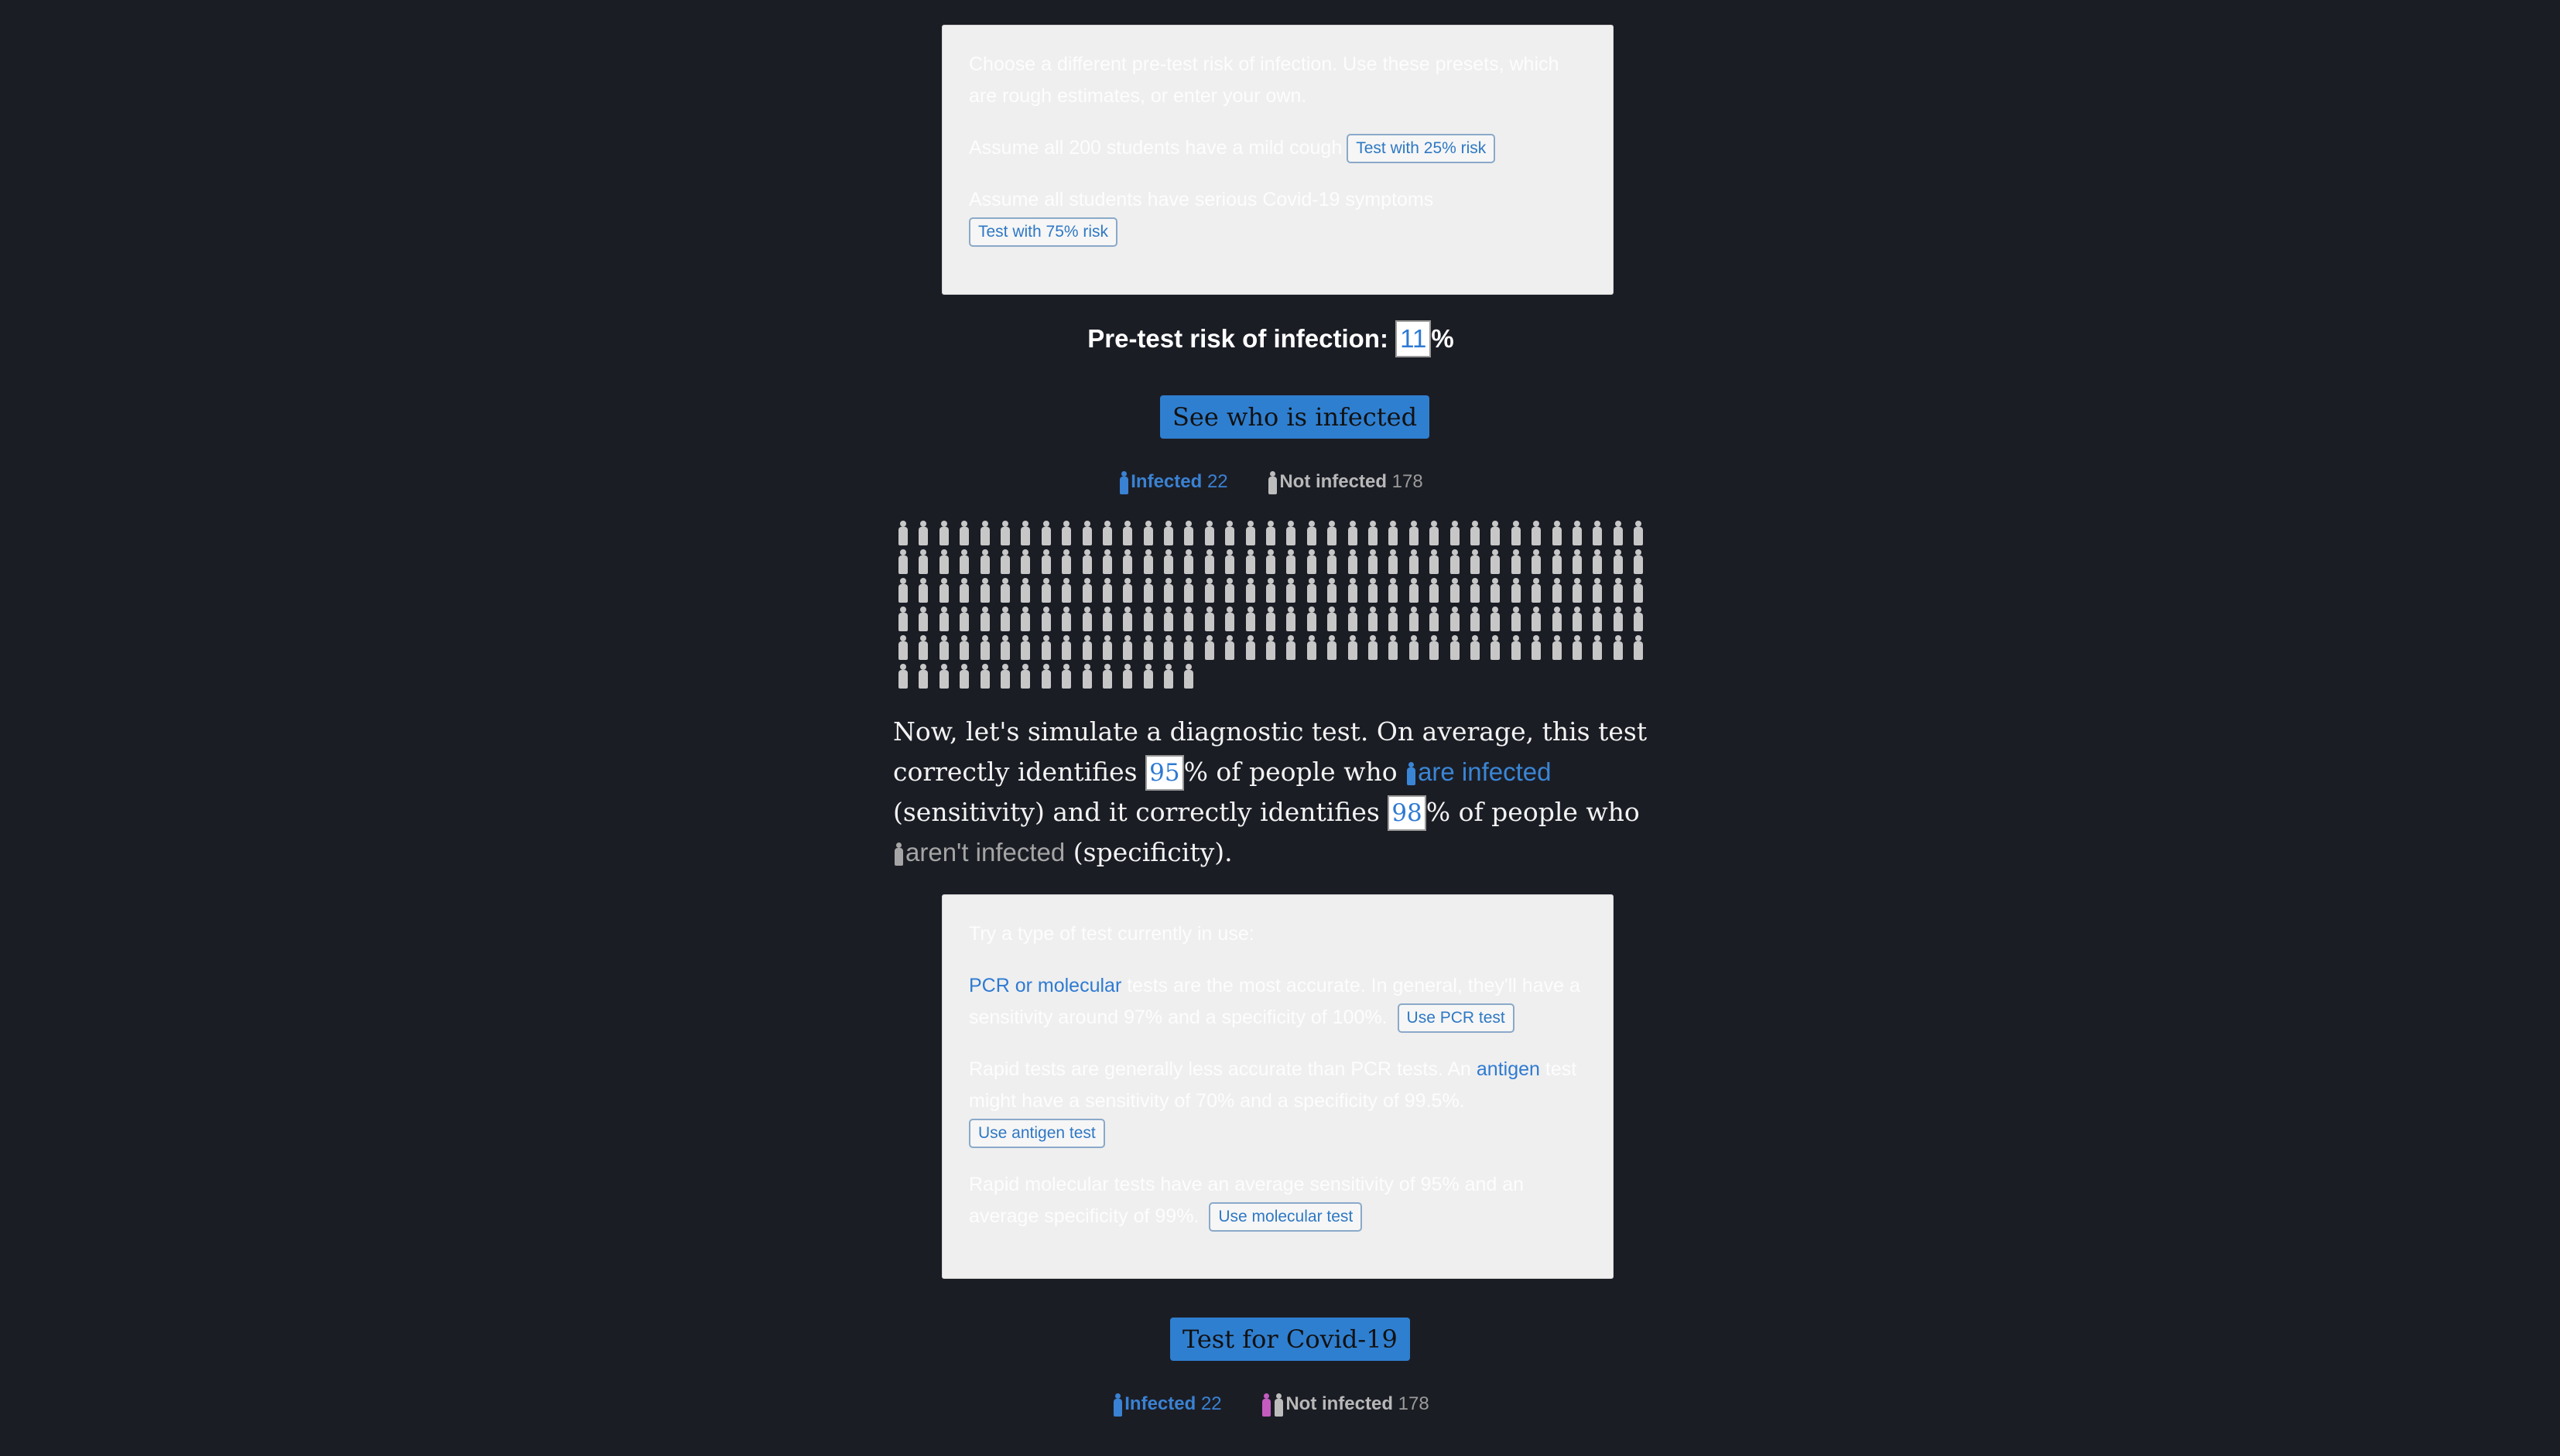  I want to click on not-infected-link: aren't infected, so click(979, 852).